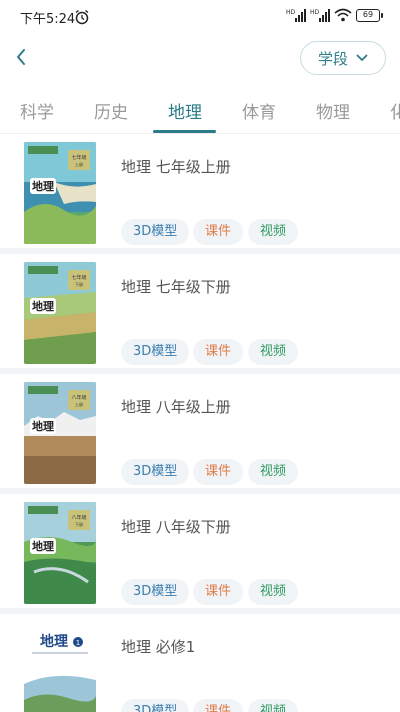  Describe the element at coordinates (60, 667) in the screenshot. I see `book-cover-image: 地理 1` at that location.